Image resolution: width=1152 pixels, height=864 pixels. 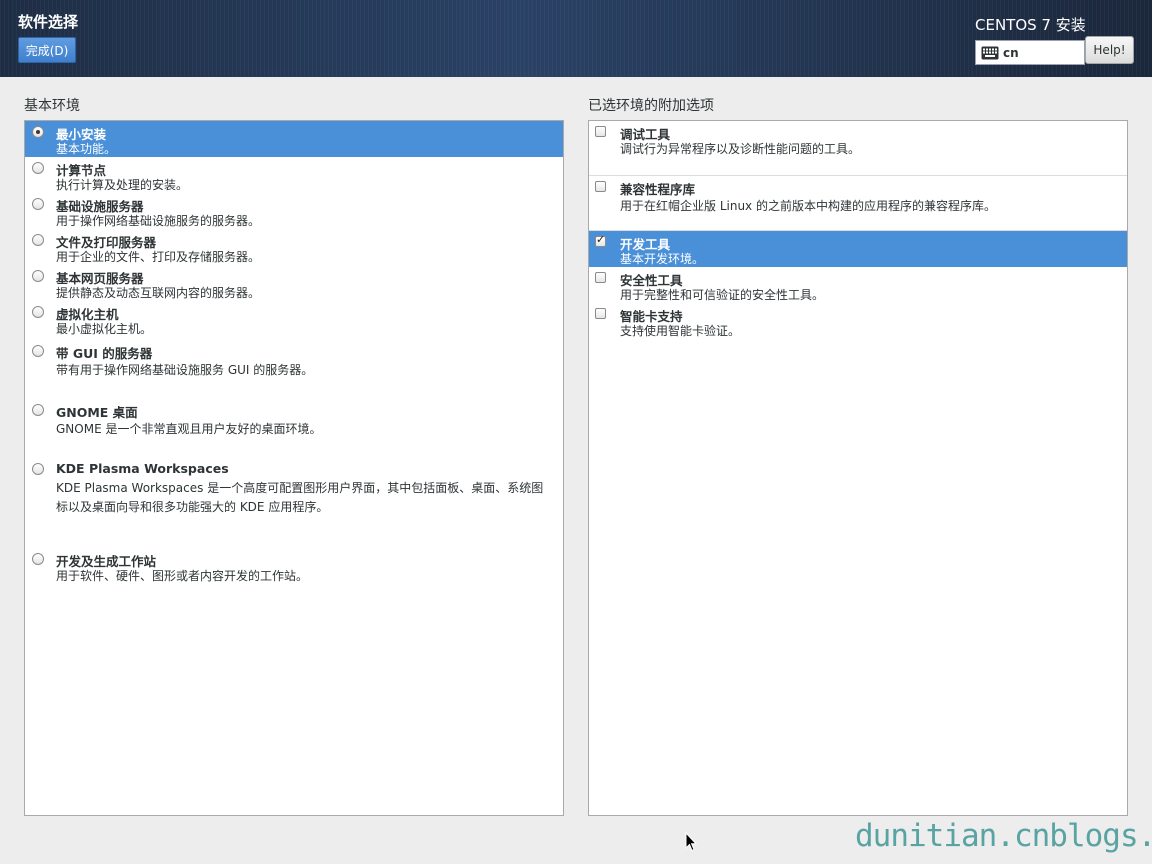 I want to click on base-environment-title: 基本环境, so click(x=52, y=106).